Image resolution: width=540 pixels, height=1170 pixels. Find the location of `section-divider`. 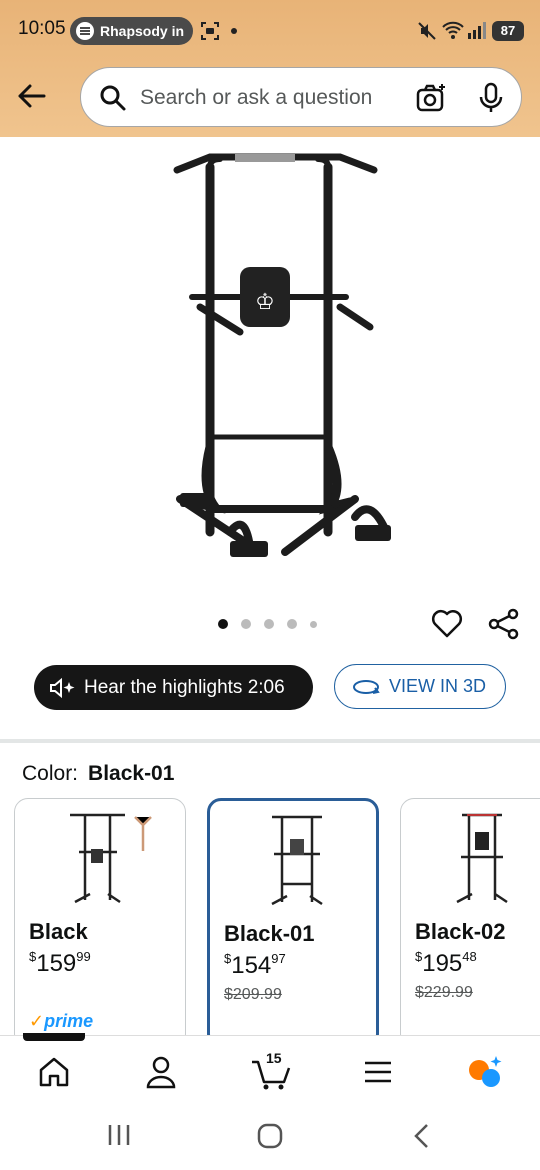

section-divider is located at coordinates (270, 741).